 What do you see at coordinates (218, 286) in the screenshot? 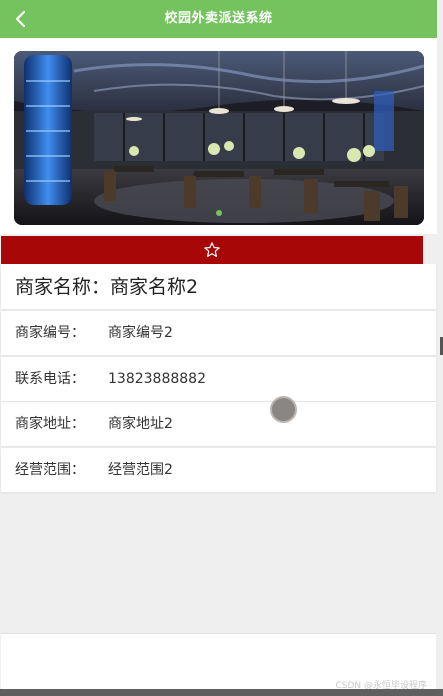
I see `merchant-name-card: 商家名称：商家名称2` at bounding box center [218, 286].